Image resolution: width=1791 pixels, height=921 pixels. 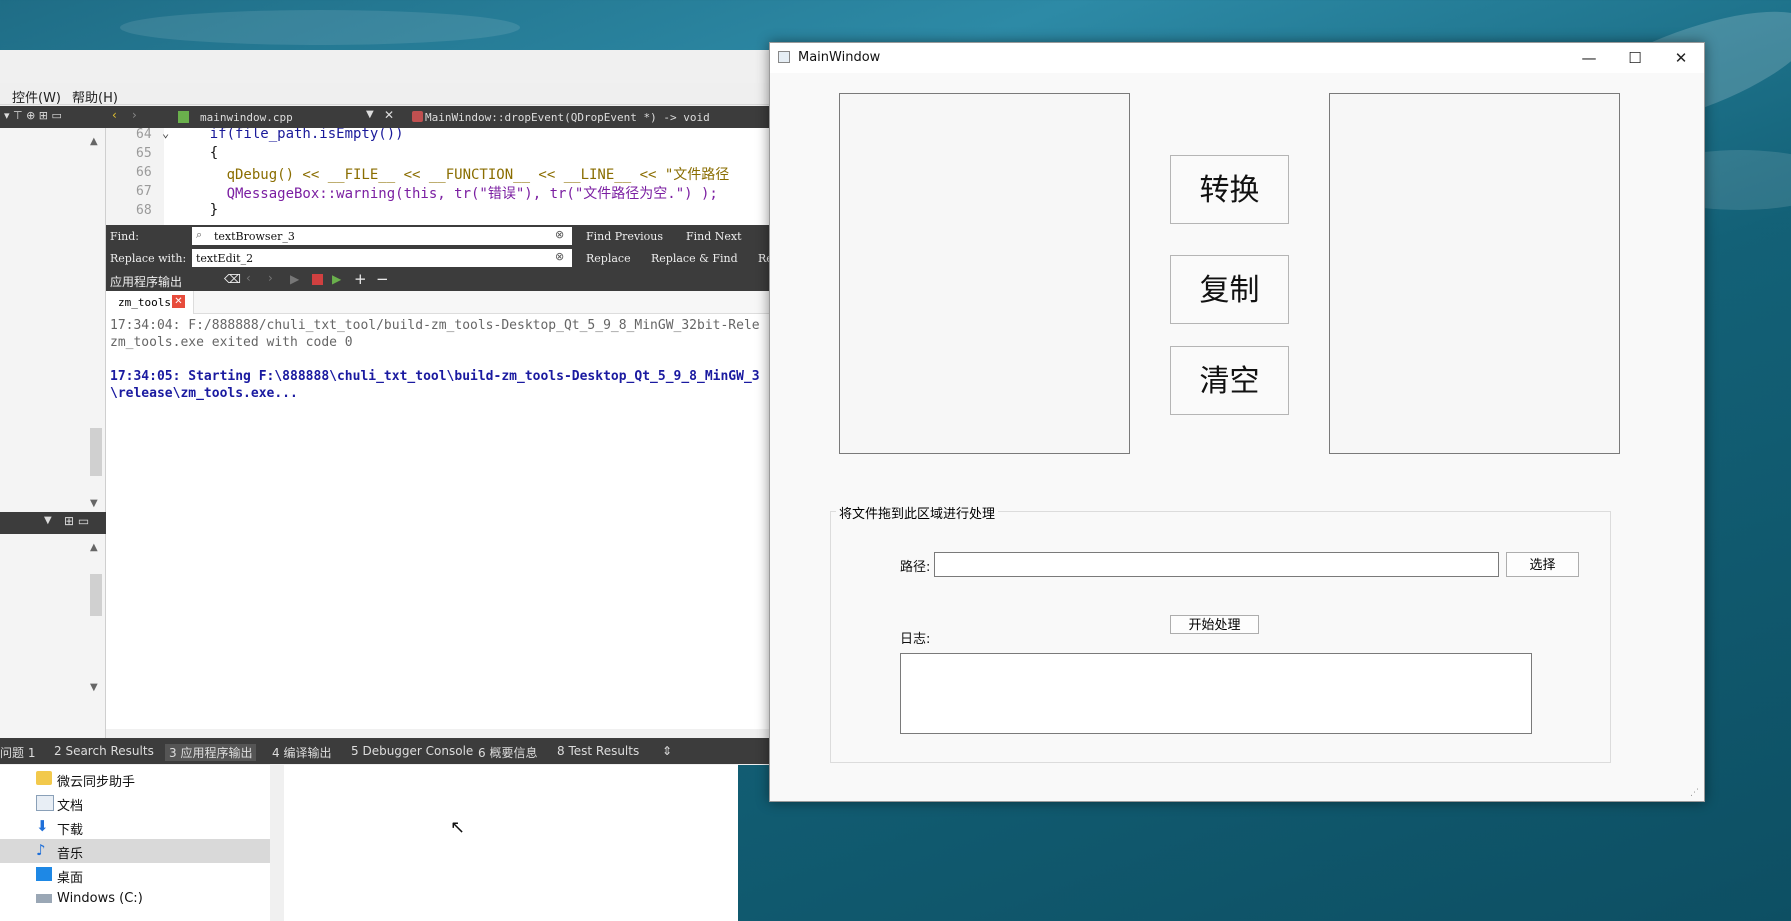 I want to click on find-label: Find:, so click(x=124, y=236).